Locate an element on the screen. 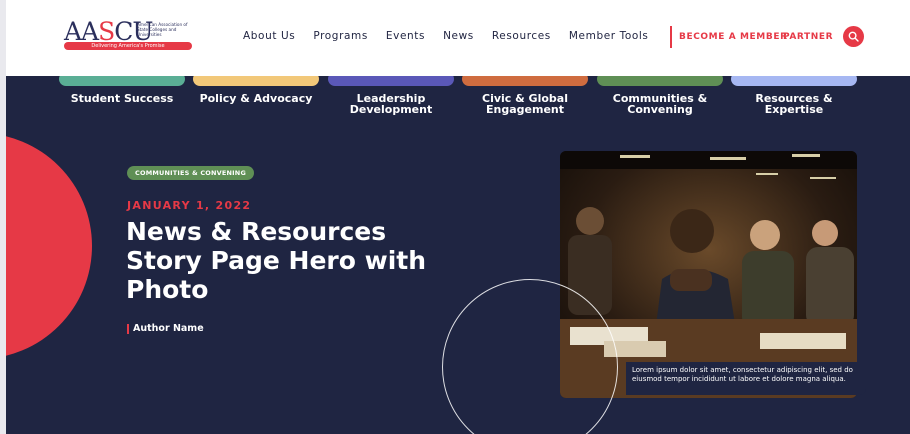  logo-tagline: Delivering America's Promise is located at coordinates (128, 46).